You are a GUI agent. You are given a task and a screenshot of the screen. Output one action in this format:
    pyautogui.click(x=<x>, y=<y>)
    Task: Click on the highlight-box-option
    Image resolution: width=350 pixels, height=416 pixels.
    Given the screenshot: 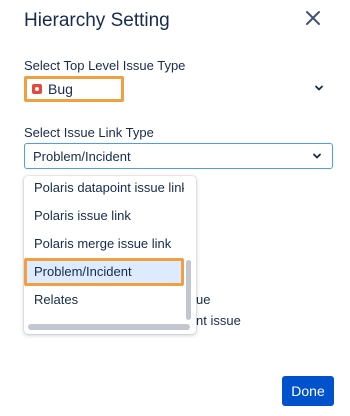 What is the action you would take?
    pyautogui.click(x=104, y=272)
    